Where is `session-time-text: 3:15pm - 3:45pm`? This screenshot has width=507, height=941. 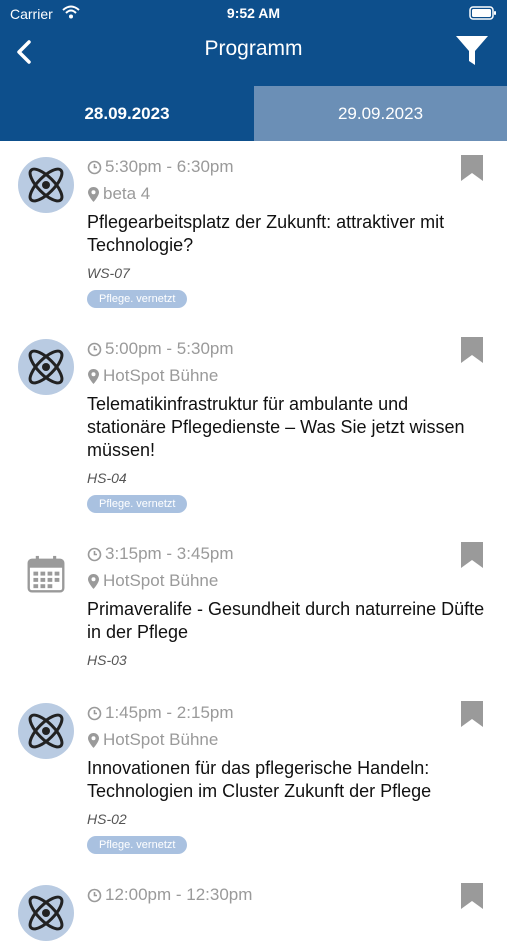
session-time-text: 3:15pm - 3:45pm is located at coordinates (169, 553).